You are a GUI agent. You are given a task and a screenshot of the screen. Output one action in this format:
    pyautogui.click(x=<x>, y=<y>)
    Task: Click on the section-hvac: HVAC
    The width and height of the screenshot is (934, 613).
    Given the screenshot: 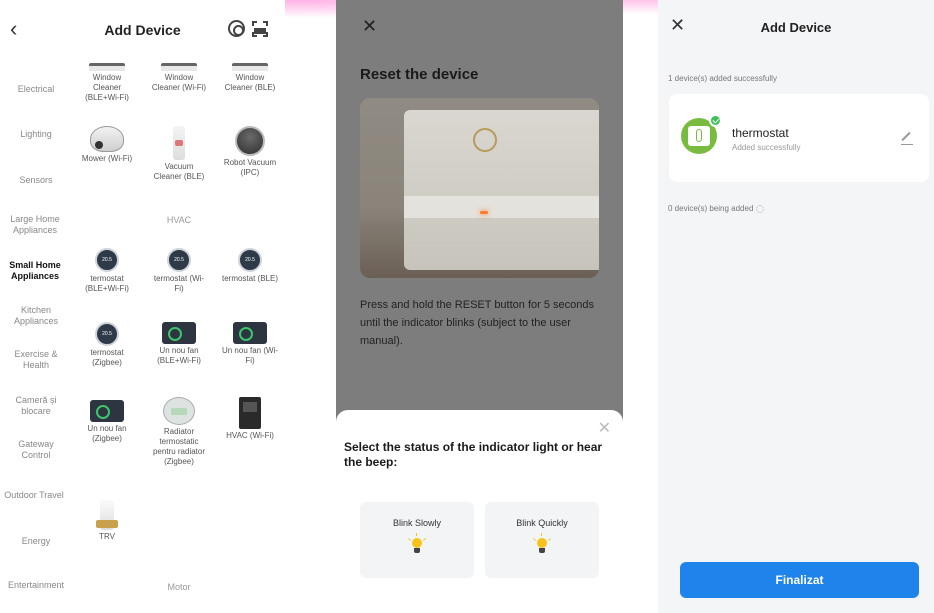 What is the action you would take?
    pyautogui.click(x=179, y=220)
    